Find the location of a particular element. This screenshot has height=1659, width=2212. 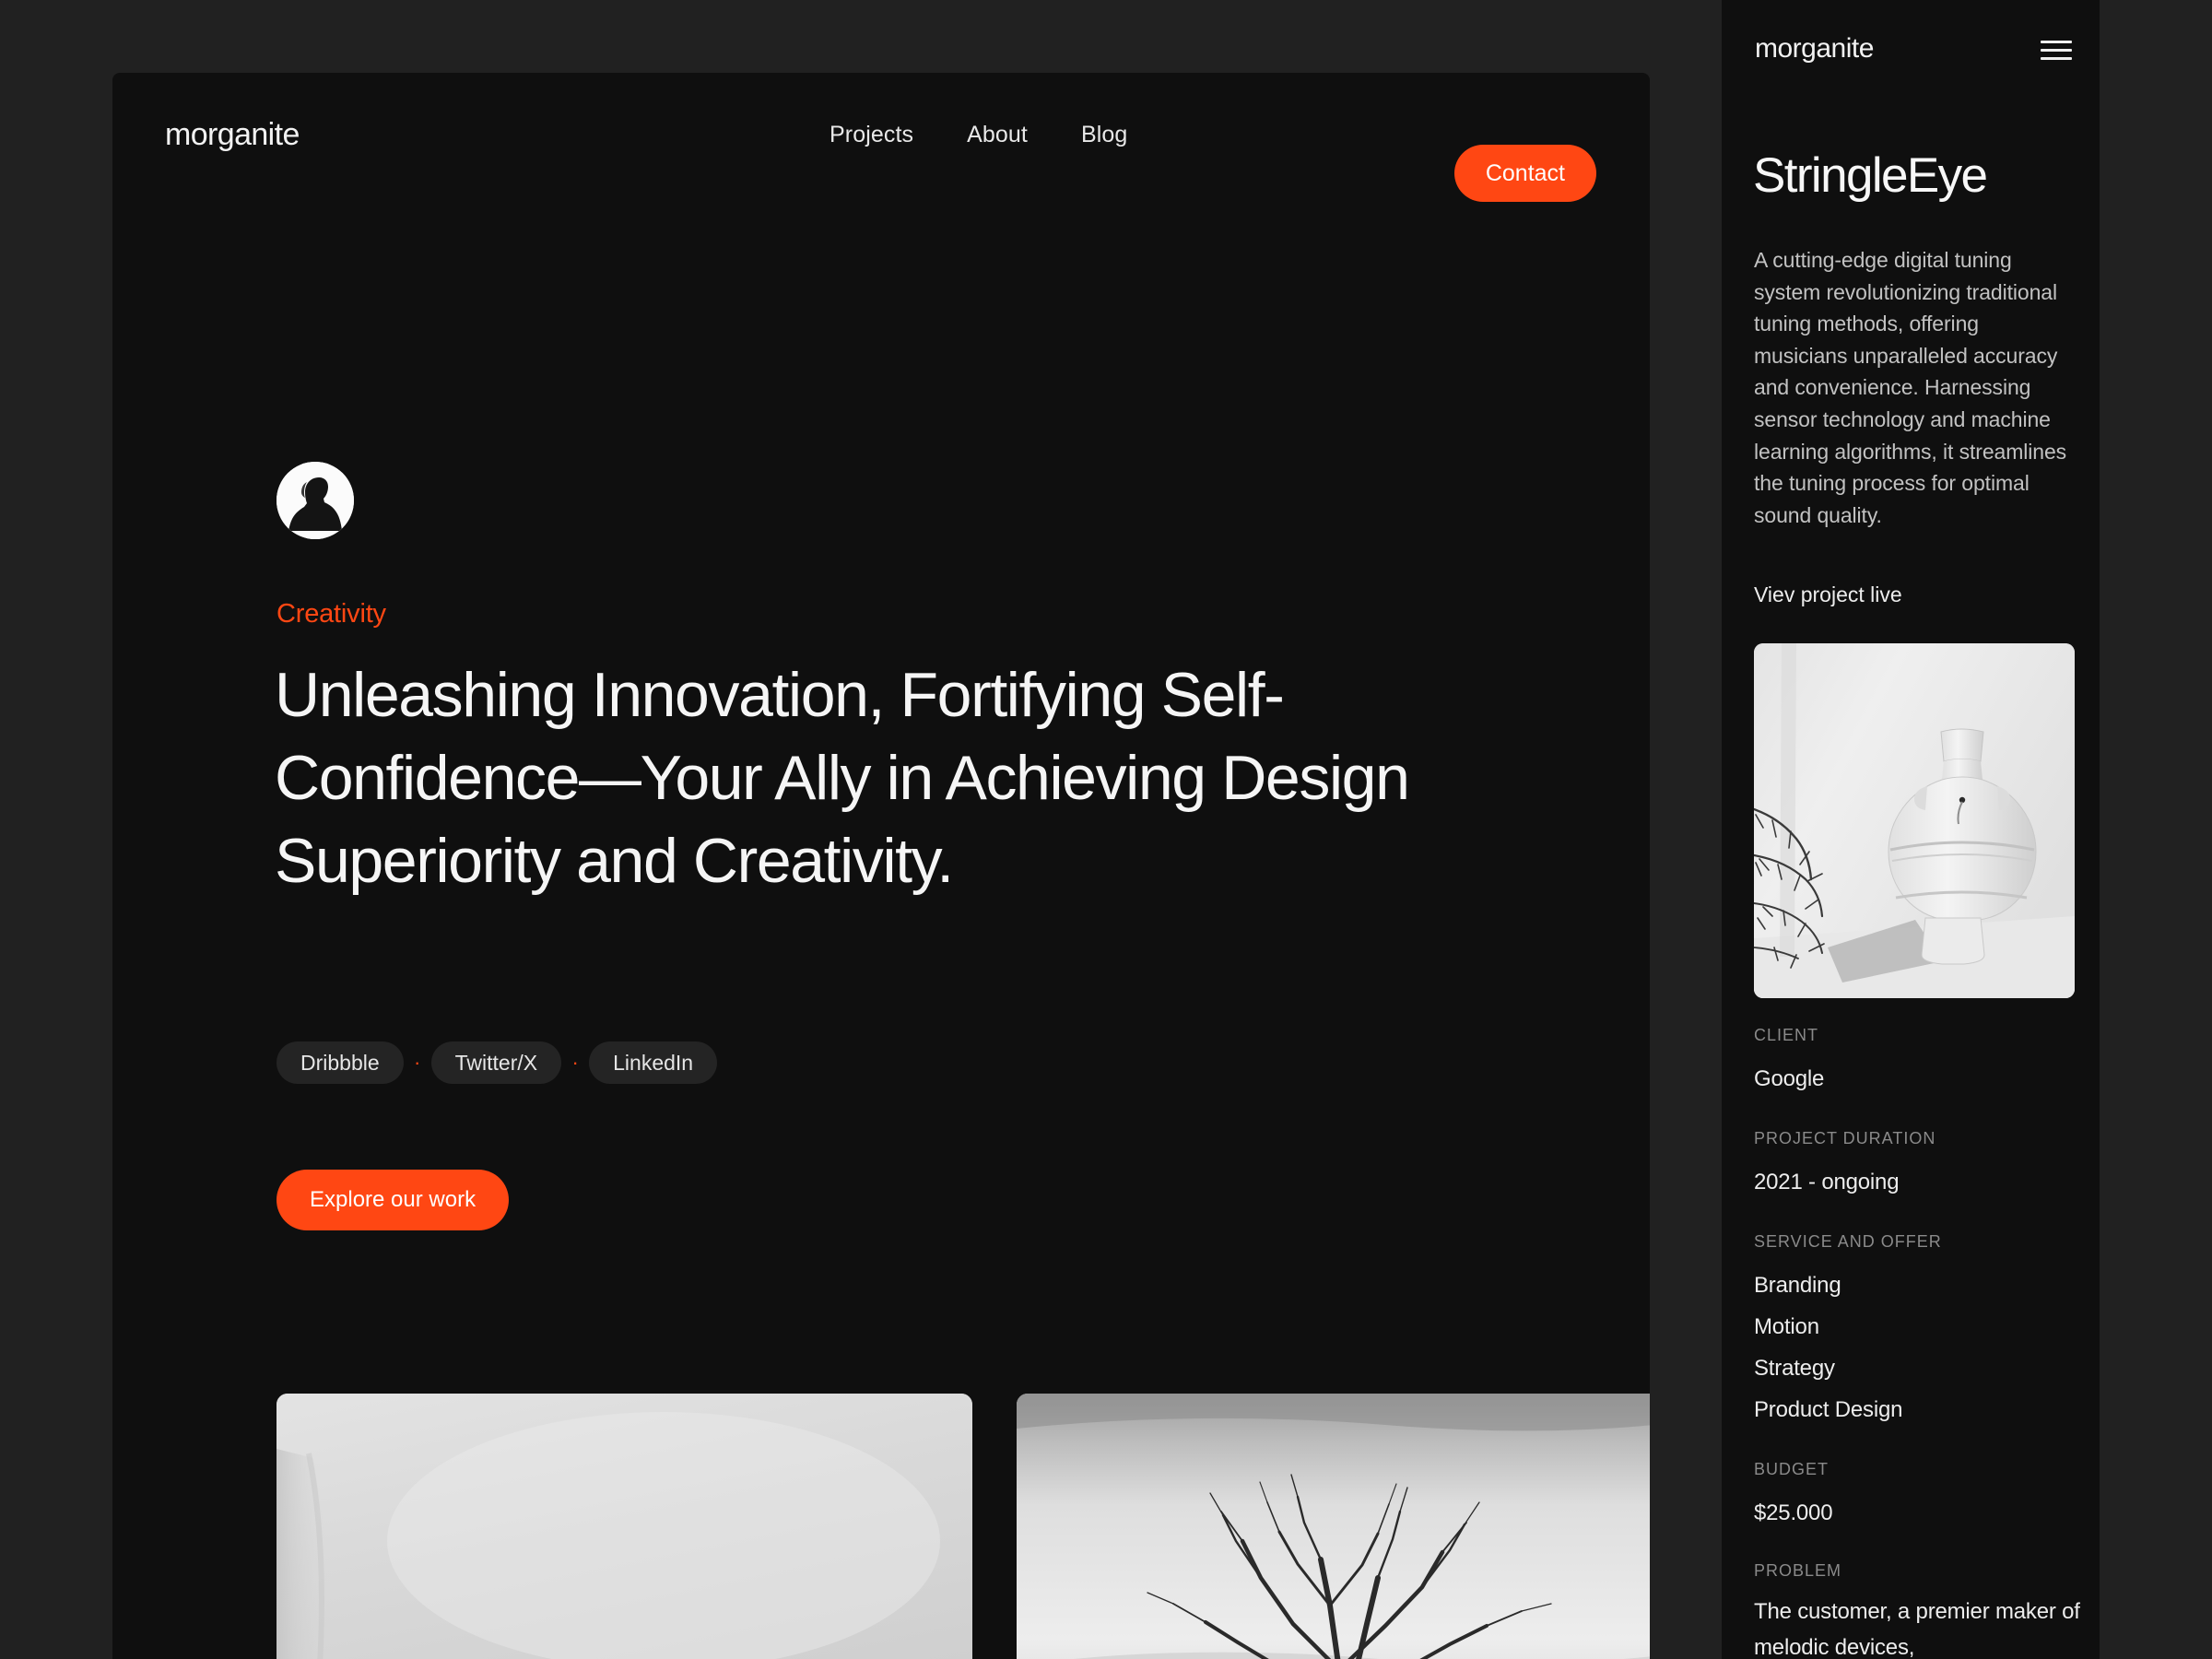

nav-link-projects: Projects is located at coordinates (871, 135).